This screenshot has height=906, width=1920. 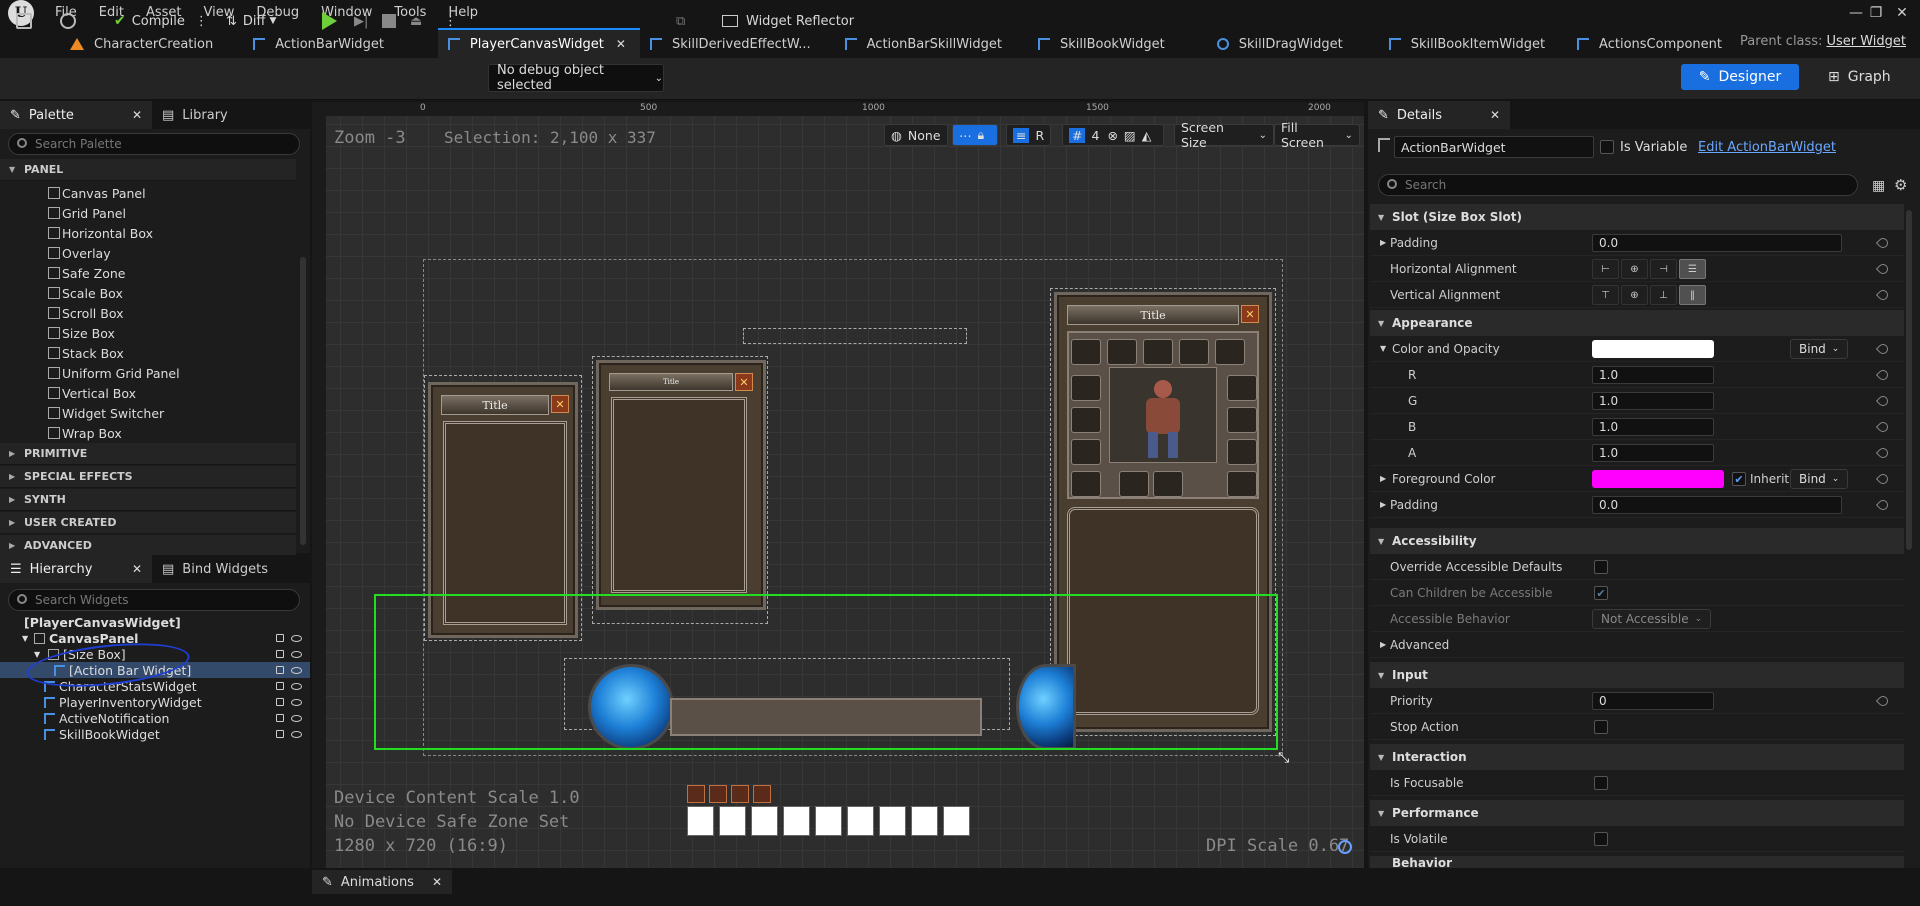 I want to click on tab-actionbarskillwidget: ActionBarSkillWidget, so click(x=925, y=43).